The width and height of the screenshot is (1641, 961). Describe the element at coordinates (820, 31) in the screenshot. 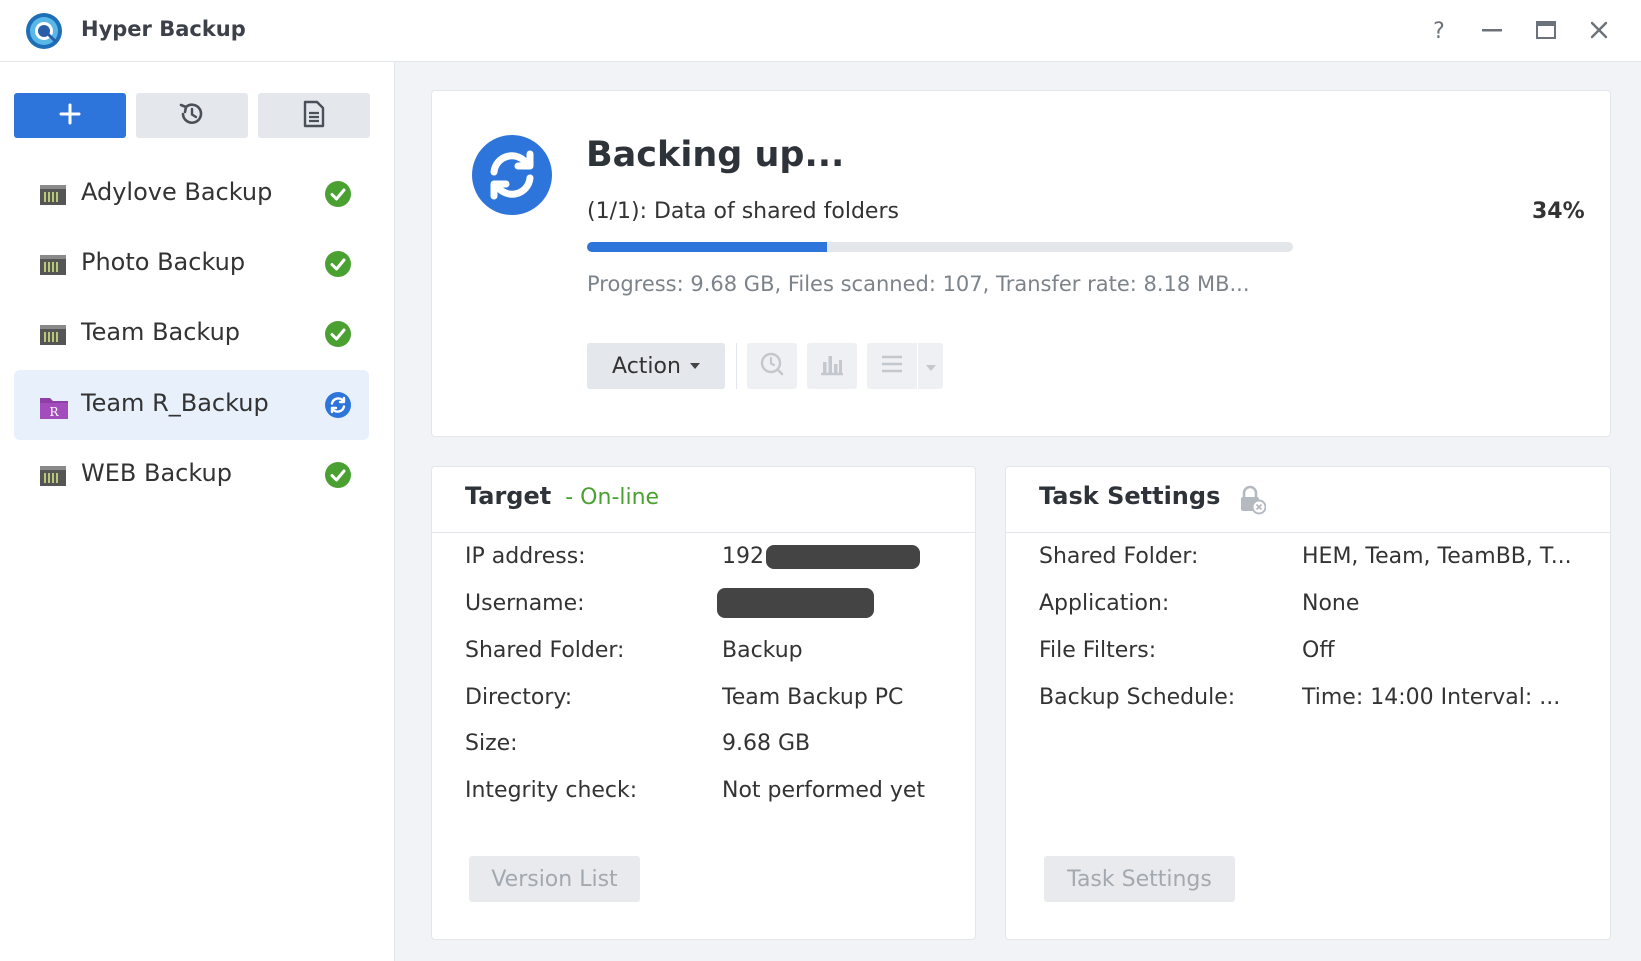

I see `title-bar: Hyper Backup ?` at that location.